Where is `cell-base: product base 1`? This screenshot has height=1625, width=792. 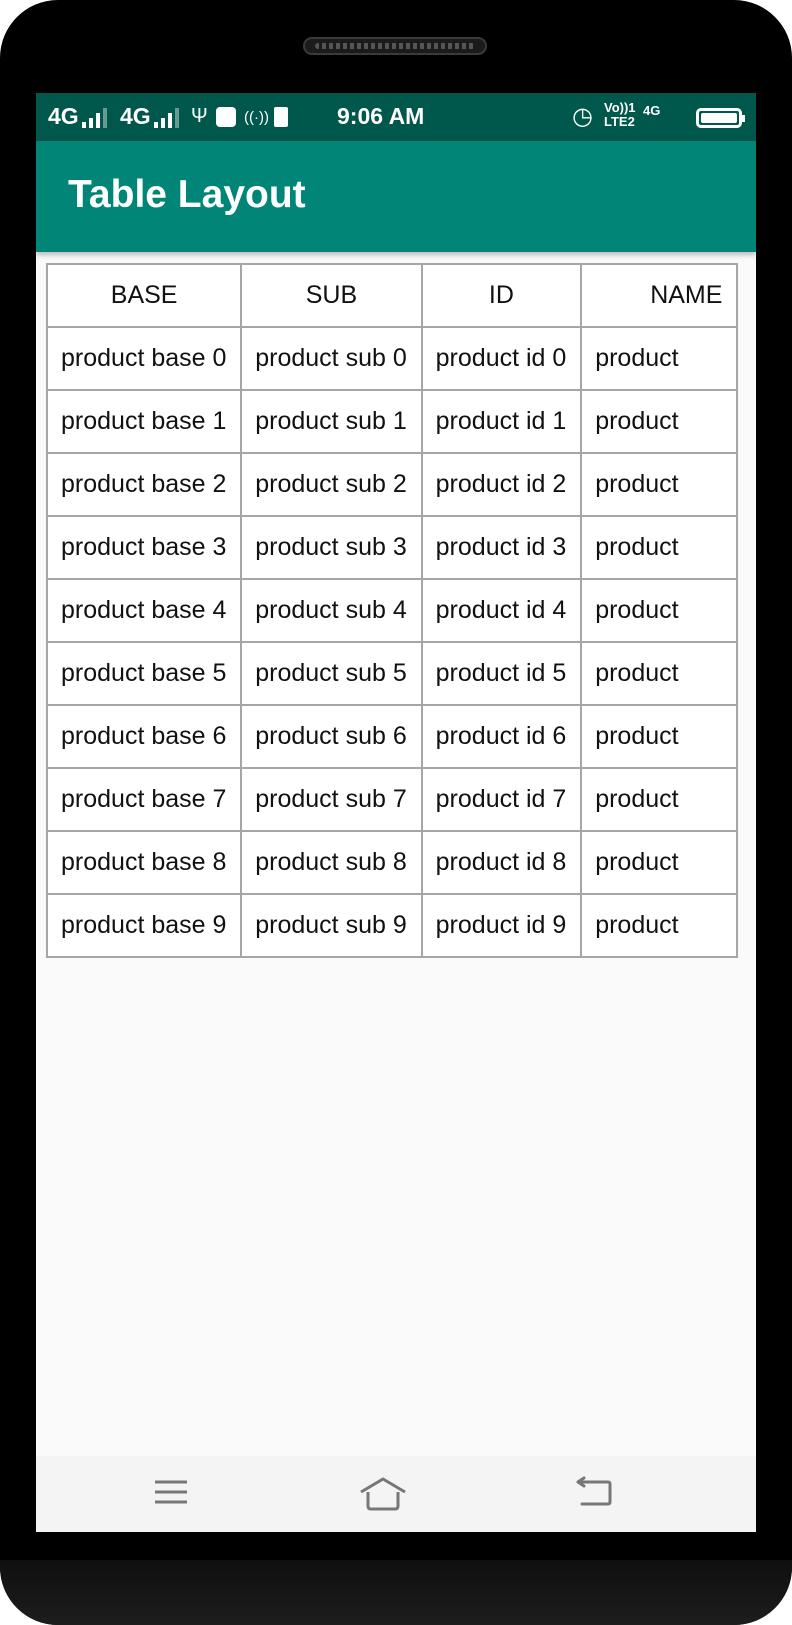
cell-base: product base 1 is located at coordinates (144, 421).